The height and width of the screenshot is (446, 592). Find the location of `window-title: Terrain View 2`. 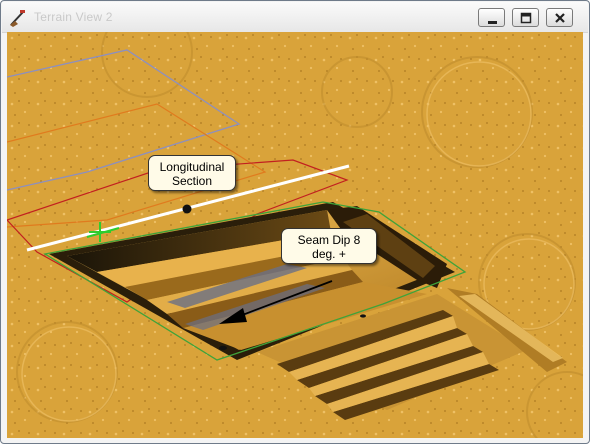

window-title: Terrain View 2 is located at coordinates (73, 17).